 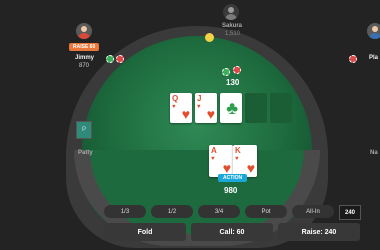 What do you see at coordinates (85, 153) in the screenshot?
I see `player-patty-name: Patty` at bounding box center [85, 153].